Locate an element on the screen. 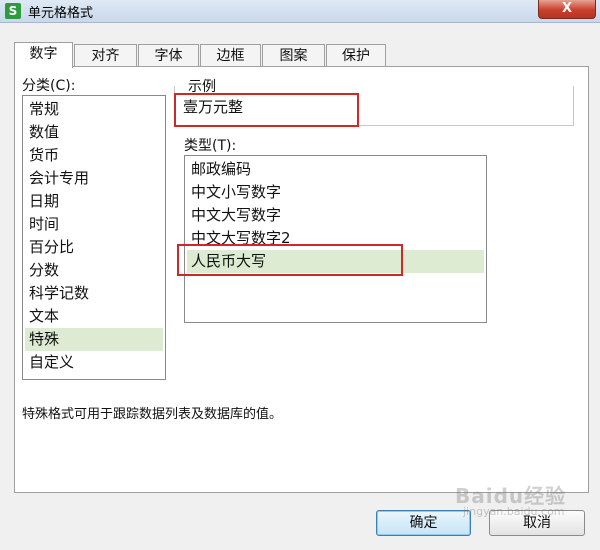  category-item-fraction: 分数 is located at coordinates (94, 270).